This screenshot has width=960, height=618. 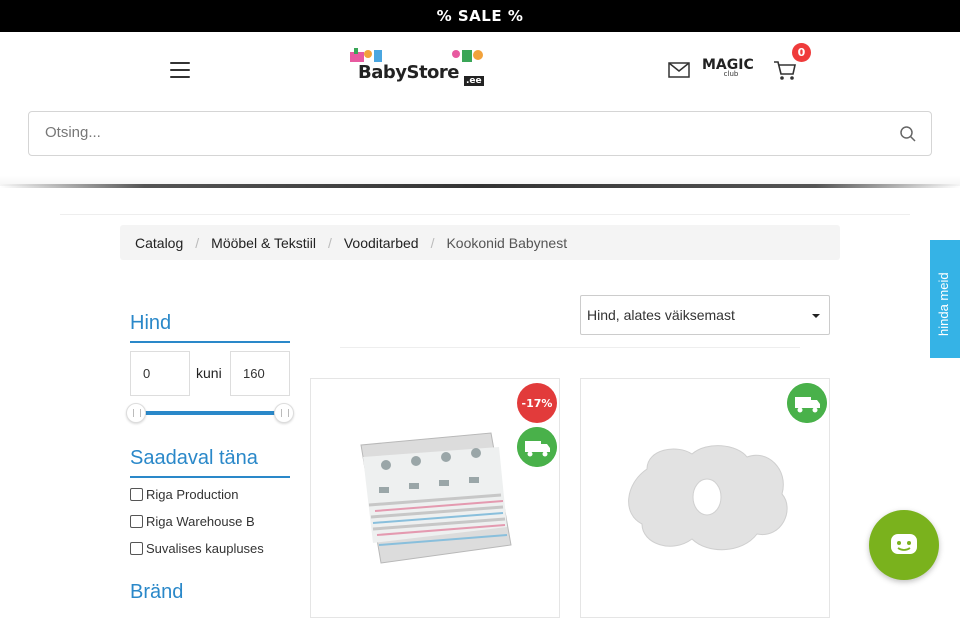 What do you see at coordinates (260, 373) in the screenshot?
I see `price-max-input: 160` at bounding box center [260, 373].